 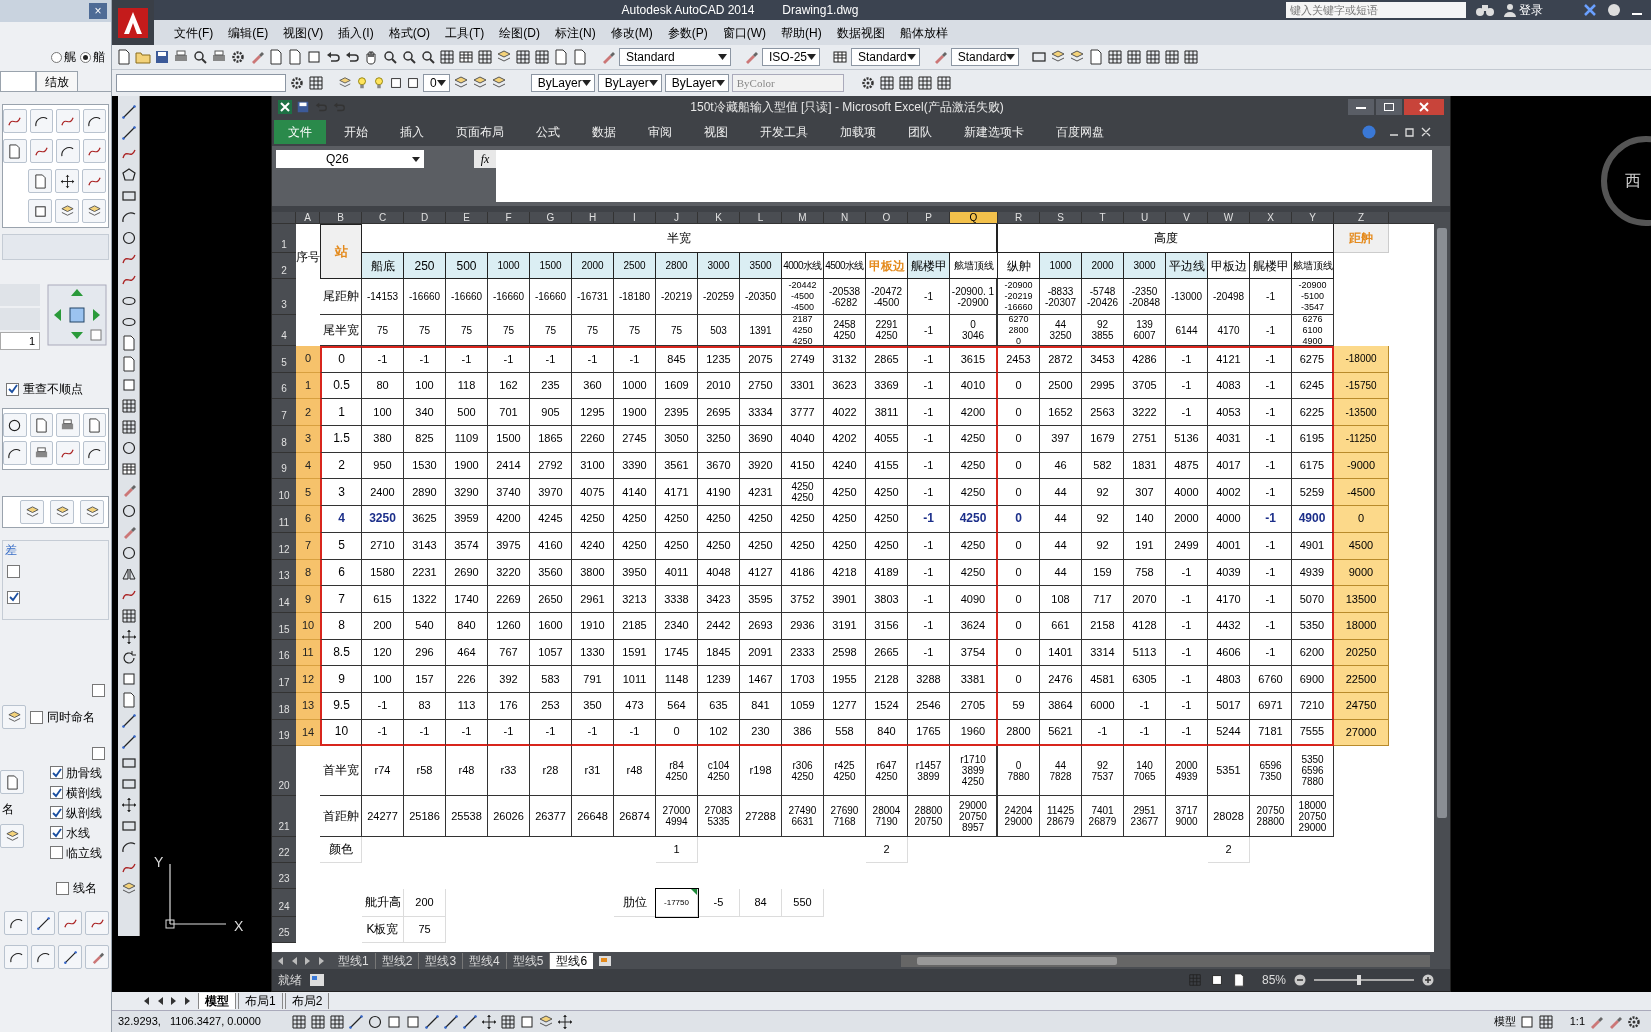 I want to click on ribbon-tab: 百度网盘, so click(x=1080, y=132).